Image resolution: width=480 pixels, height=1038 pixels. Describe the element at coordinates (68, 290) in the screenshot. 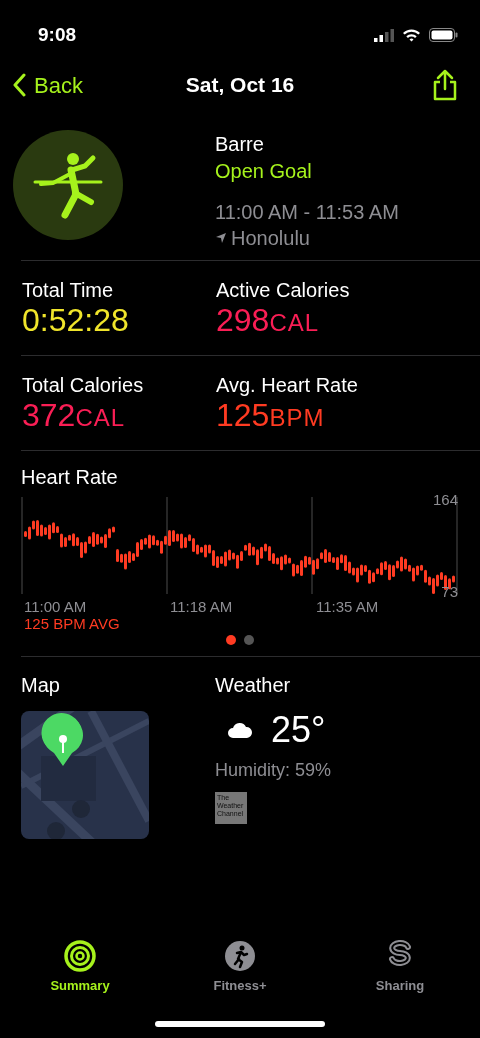

I see `stat-label: Total Time` at that location.